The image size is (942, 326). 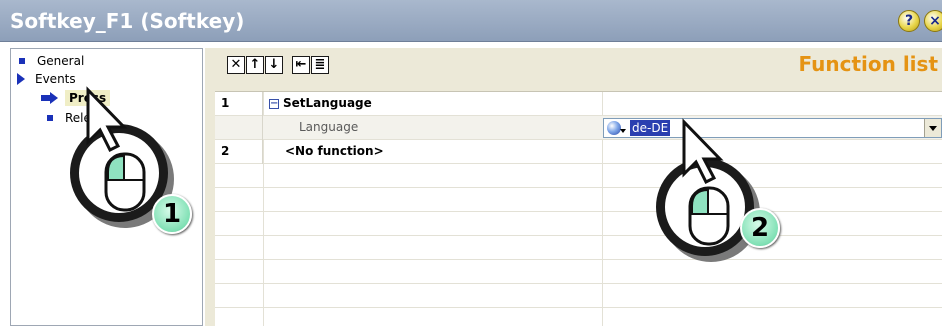 I want to click on callout-1: 1, so click(x=136, y=164).